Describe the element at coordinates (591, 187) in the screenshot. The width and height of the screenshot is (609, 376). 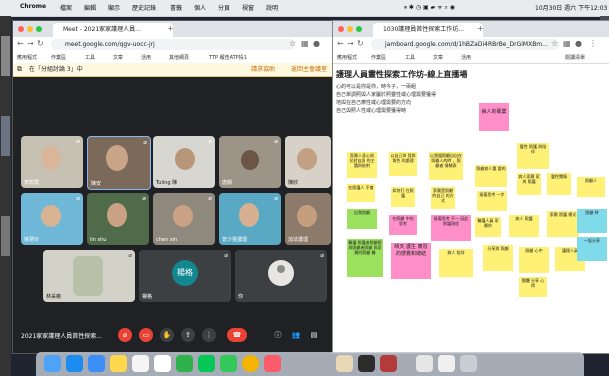
I see `sticky-note: 照顧人` at that location.